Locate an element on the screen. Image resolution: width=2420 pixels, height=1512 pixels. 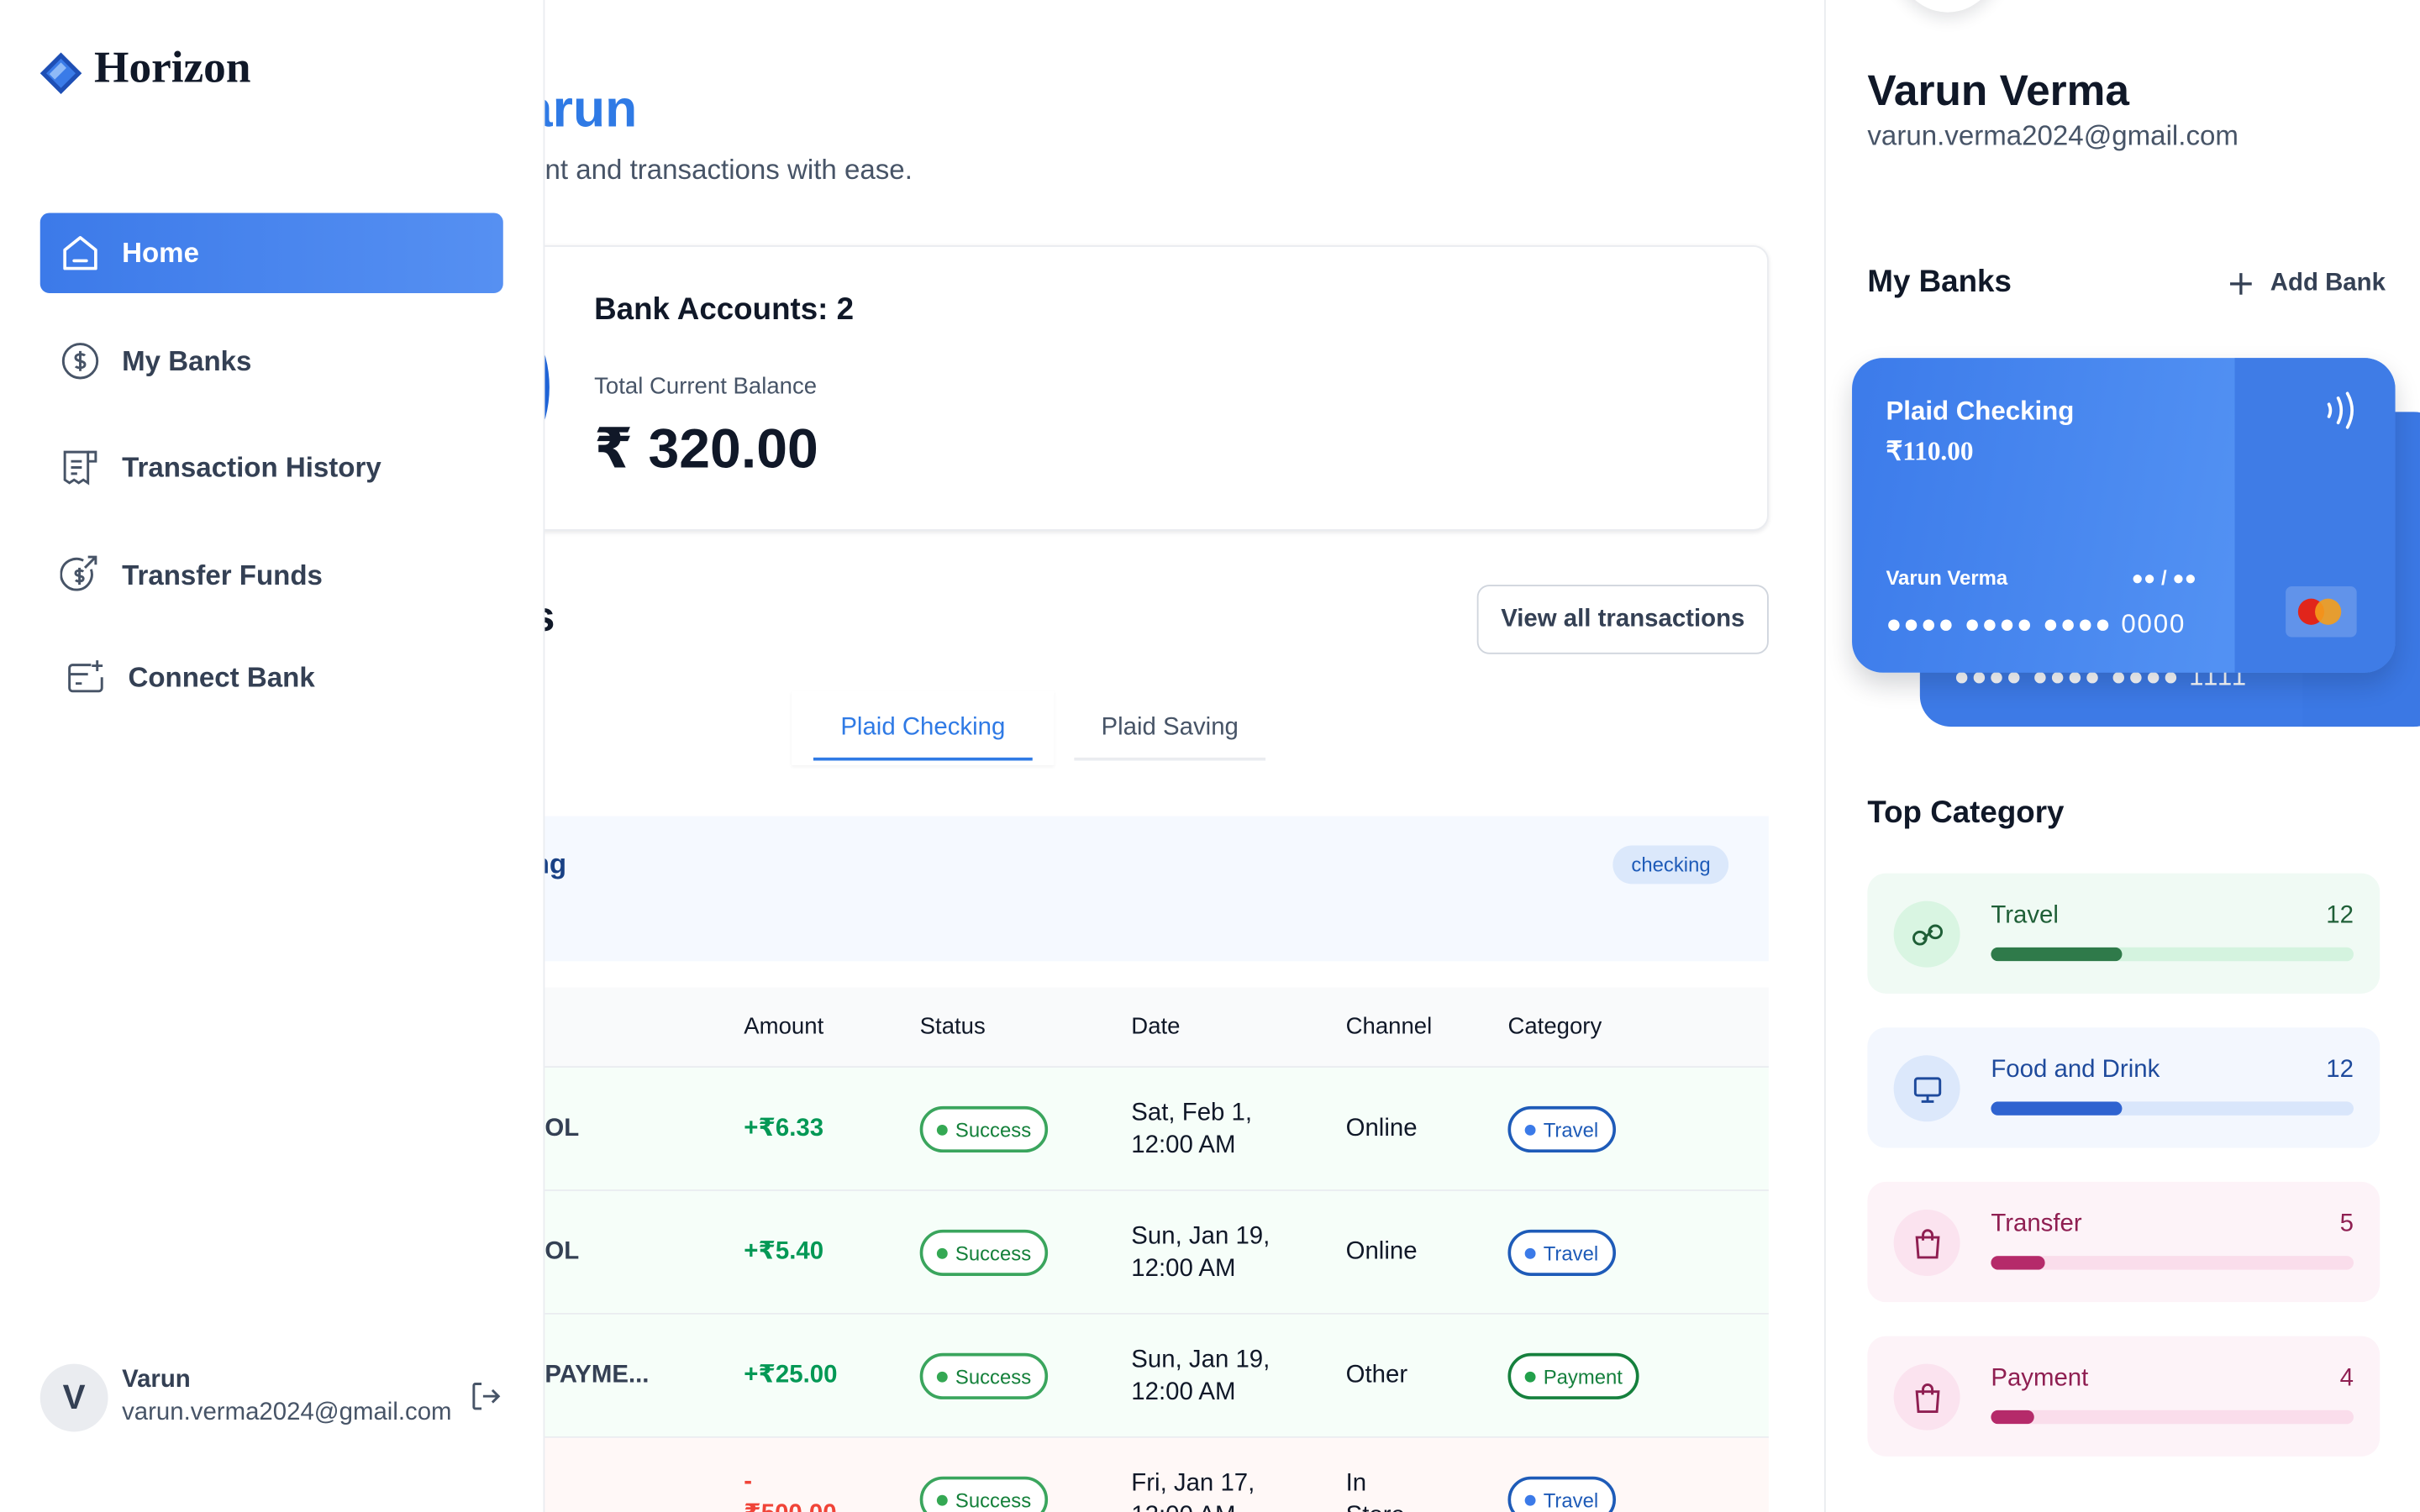
add-bank-label: Add Bank is located at coordinates (2328, 283).